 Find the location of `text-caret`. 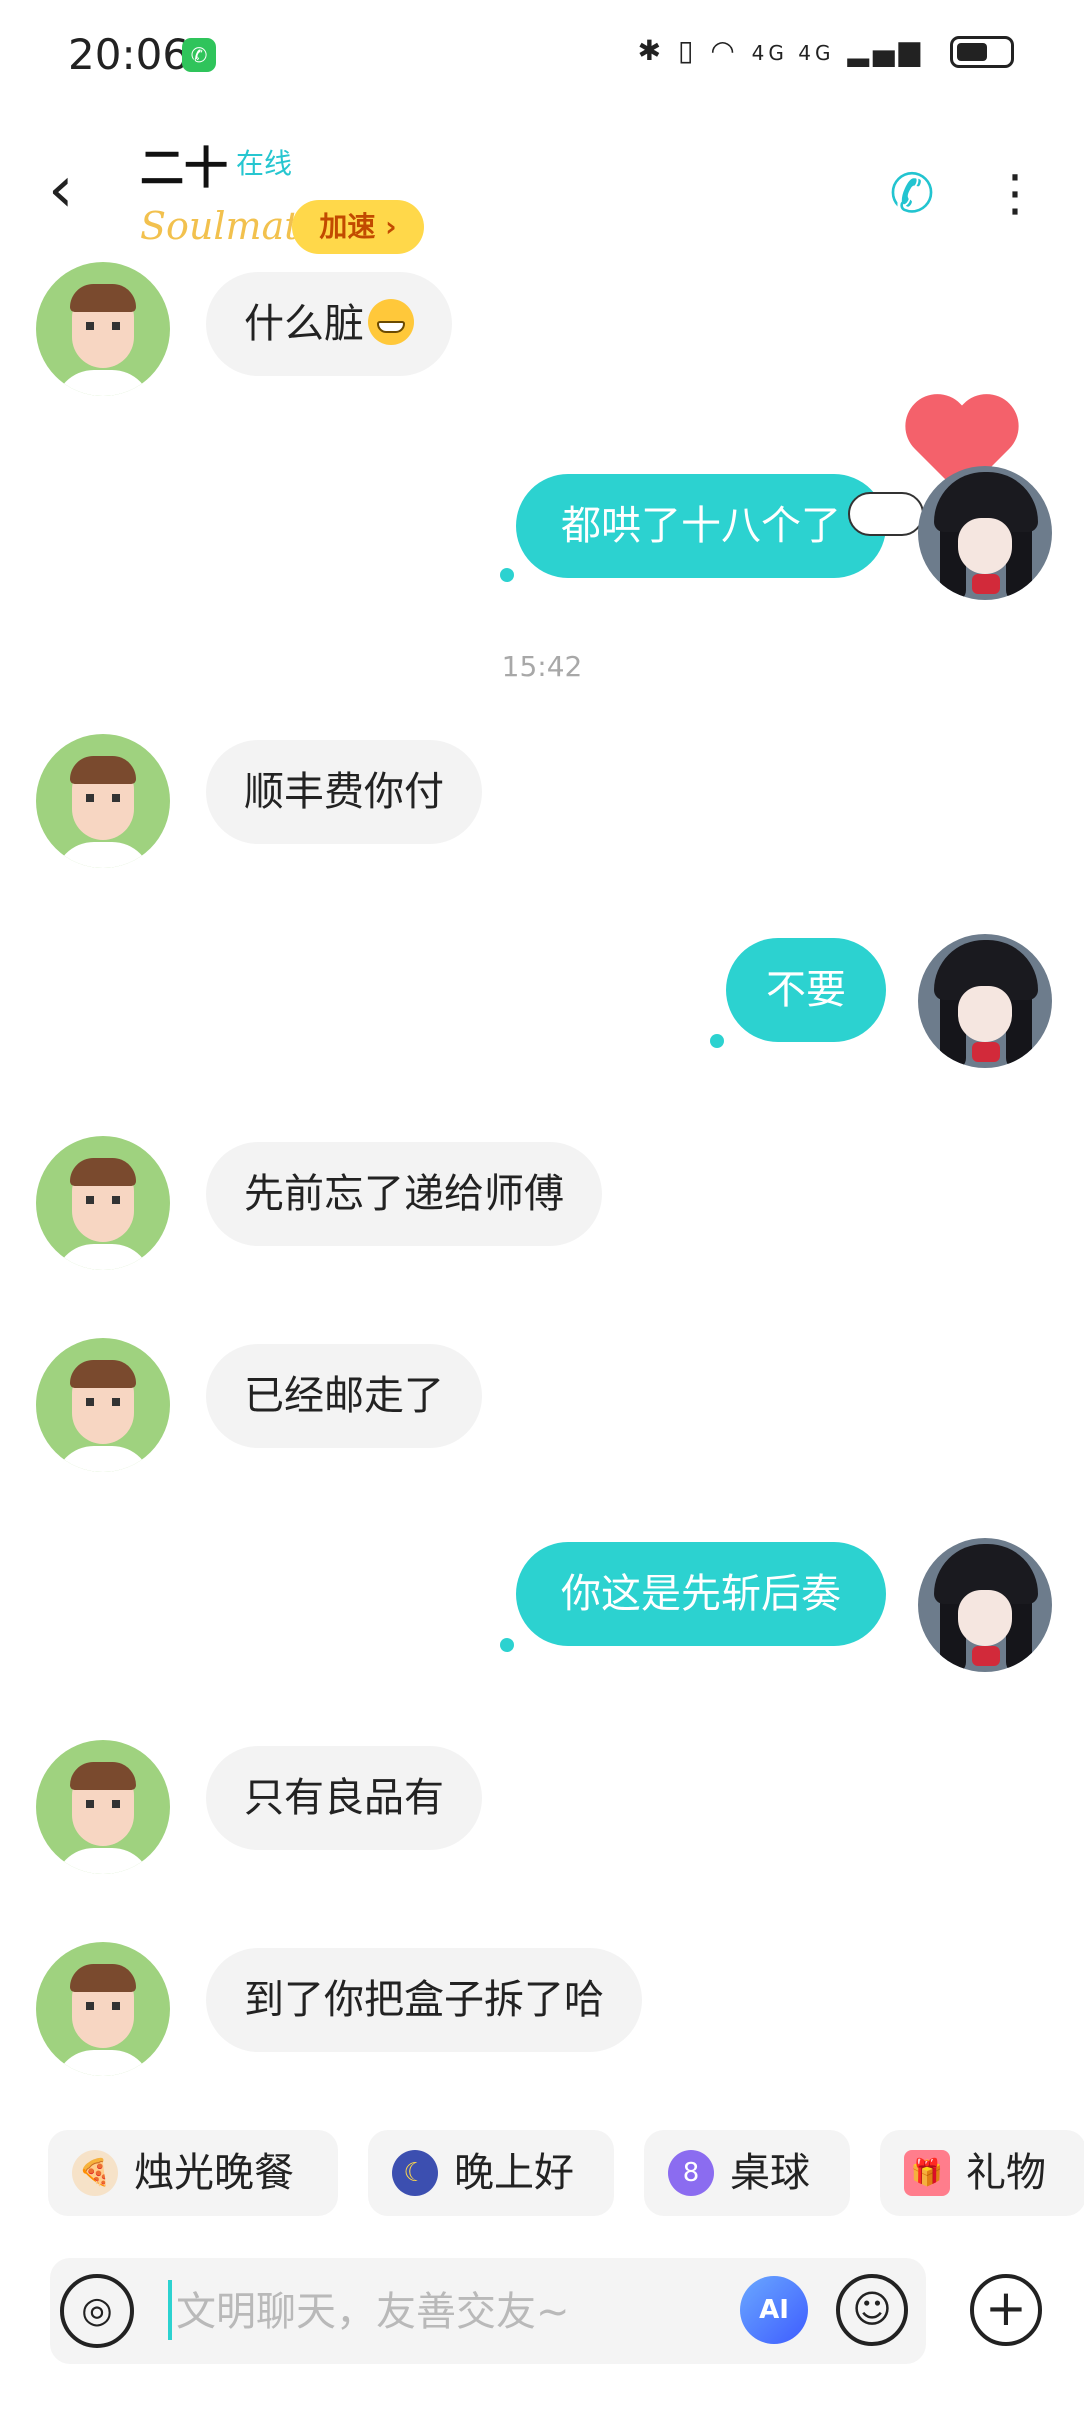

text-caret is located at coordinates (170, 2310).